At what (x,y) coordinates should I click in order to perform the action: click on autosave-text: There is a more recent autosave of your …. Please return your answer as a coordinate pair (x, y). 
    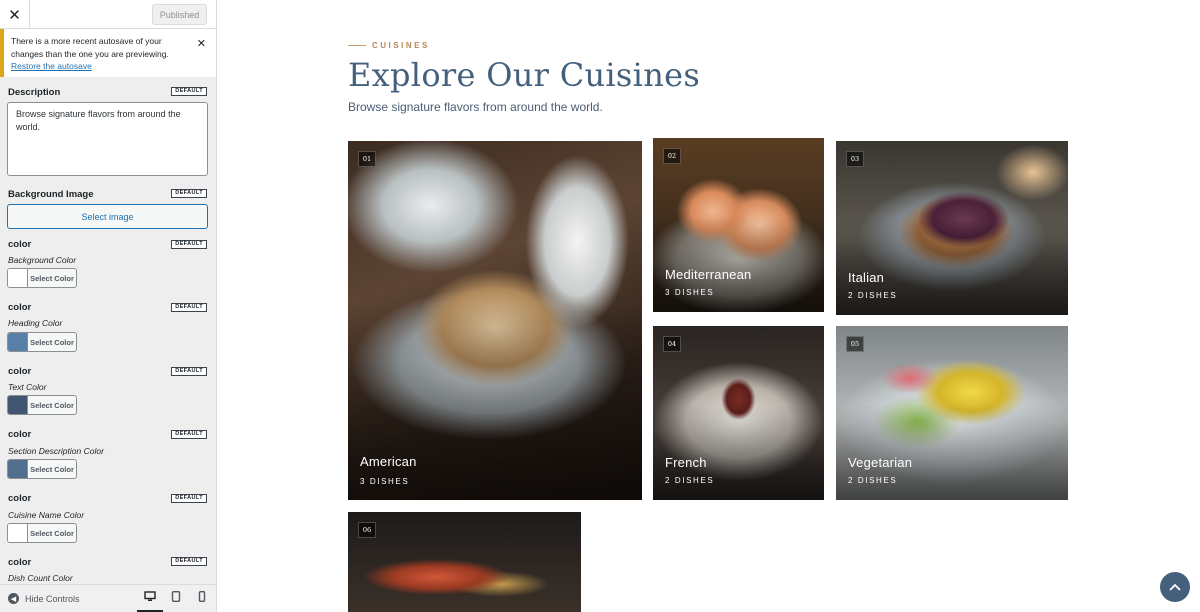
    Looking at the image, I should click on (90, 47).